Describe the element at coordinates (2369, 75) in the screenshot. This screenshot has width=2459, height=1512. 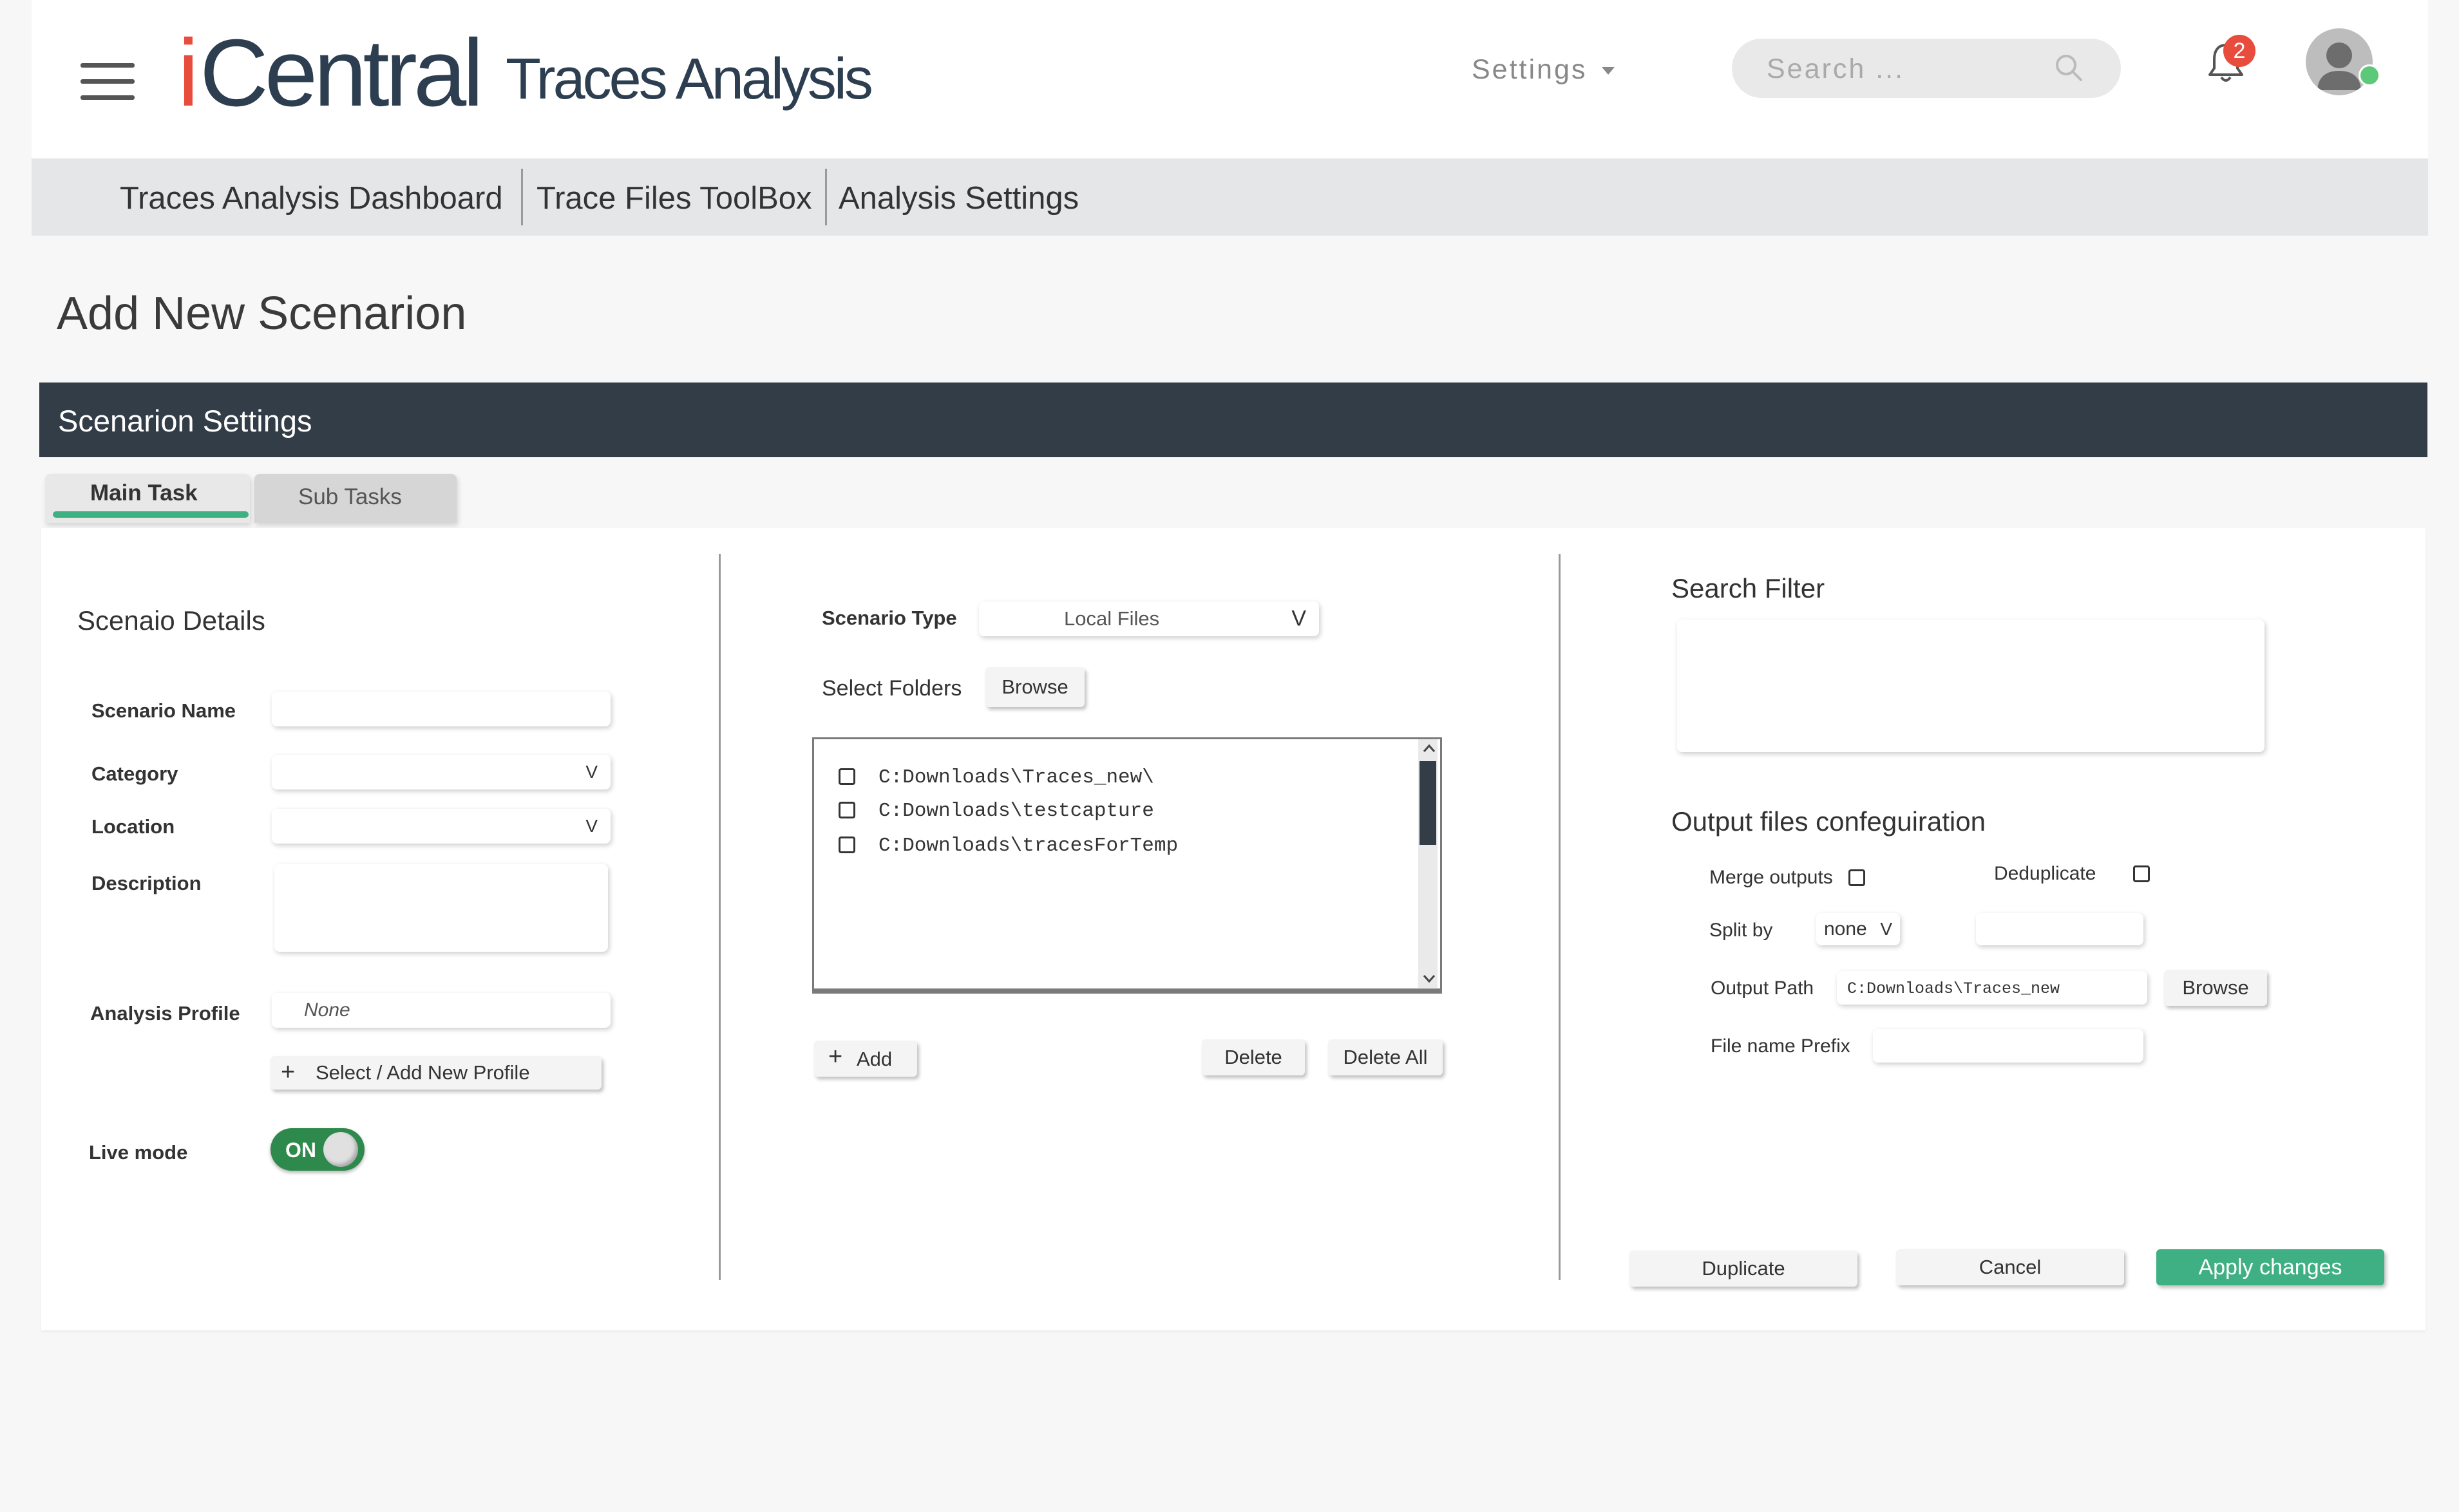
I see `online-status-indicator` at that location.